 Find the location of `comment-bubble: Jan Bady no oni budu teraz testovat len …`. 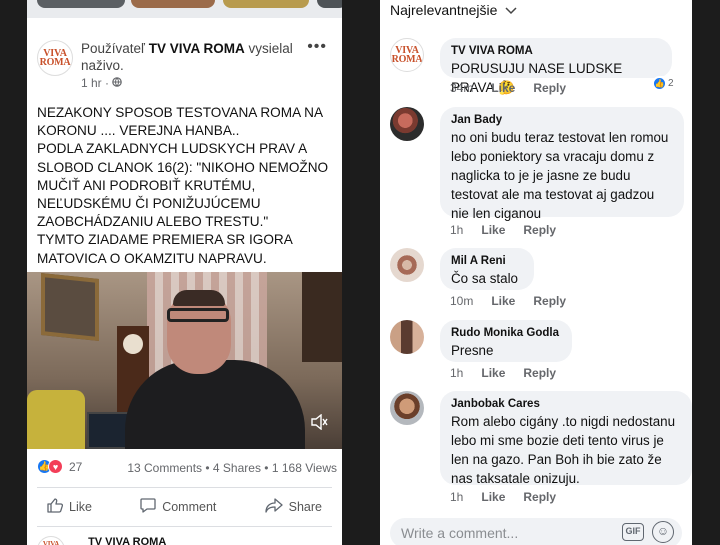

comment-bubble: Jan Bady no oni budu teraz testovat len … is located at coordinates (562, 164).